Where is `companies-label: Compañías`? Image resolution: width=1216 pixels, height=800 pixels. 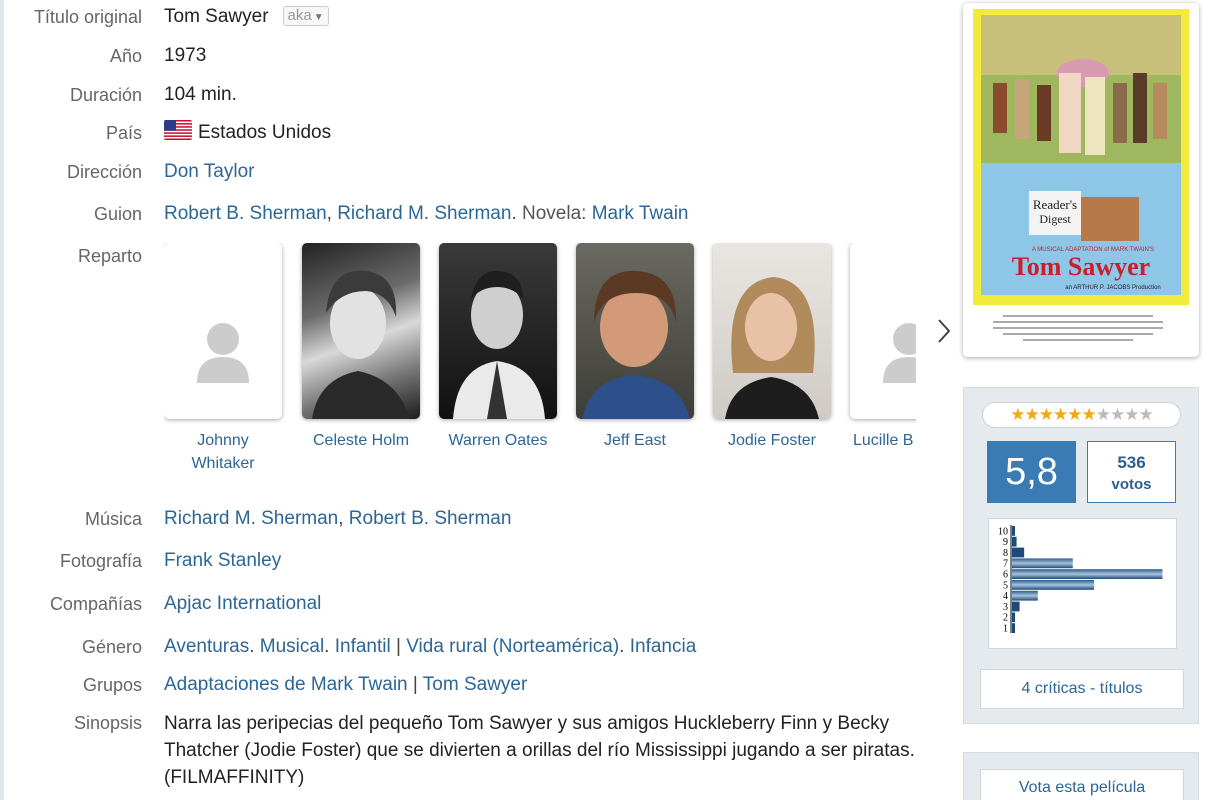 companies-label: Compañías is located at coordinates (95, 604).